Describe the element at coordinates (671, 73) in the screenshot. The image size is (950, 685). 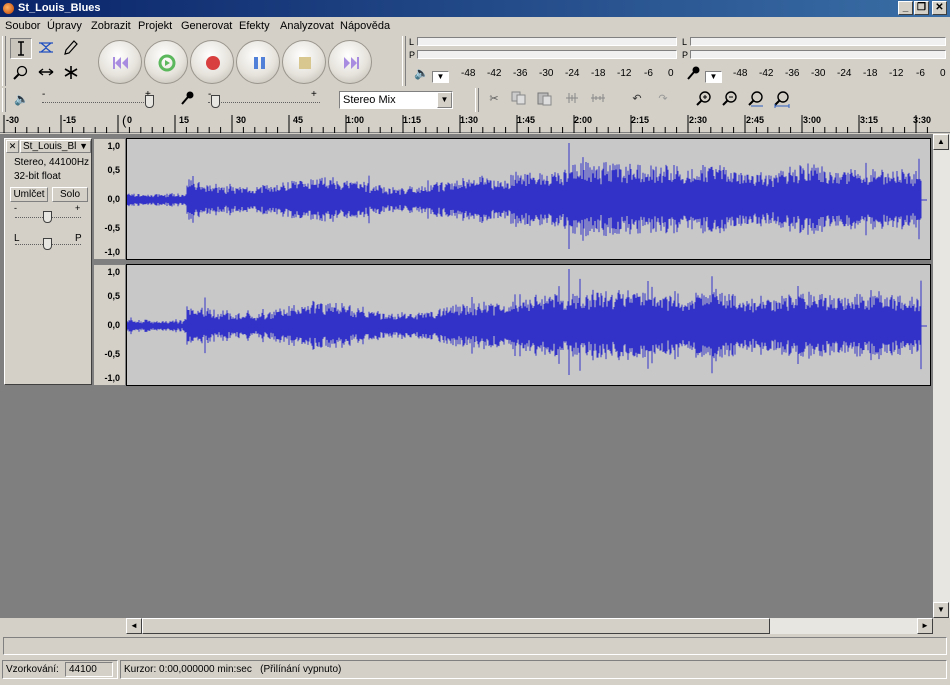
I see `output-tick: 0` at that location.